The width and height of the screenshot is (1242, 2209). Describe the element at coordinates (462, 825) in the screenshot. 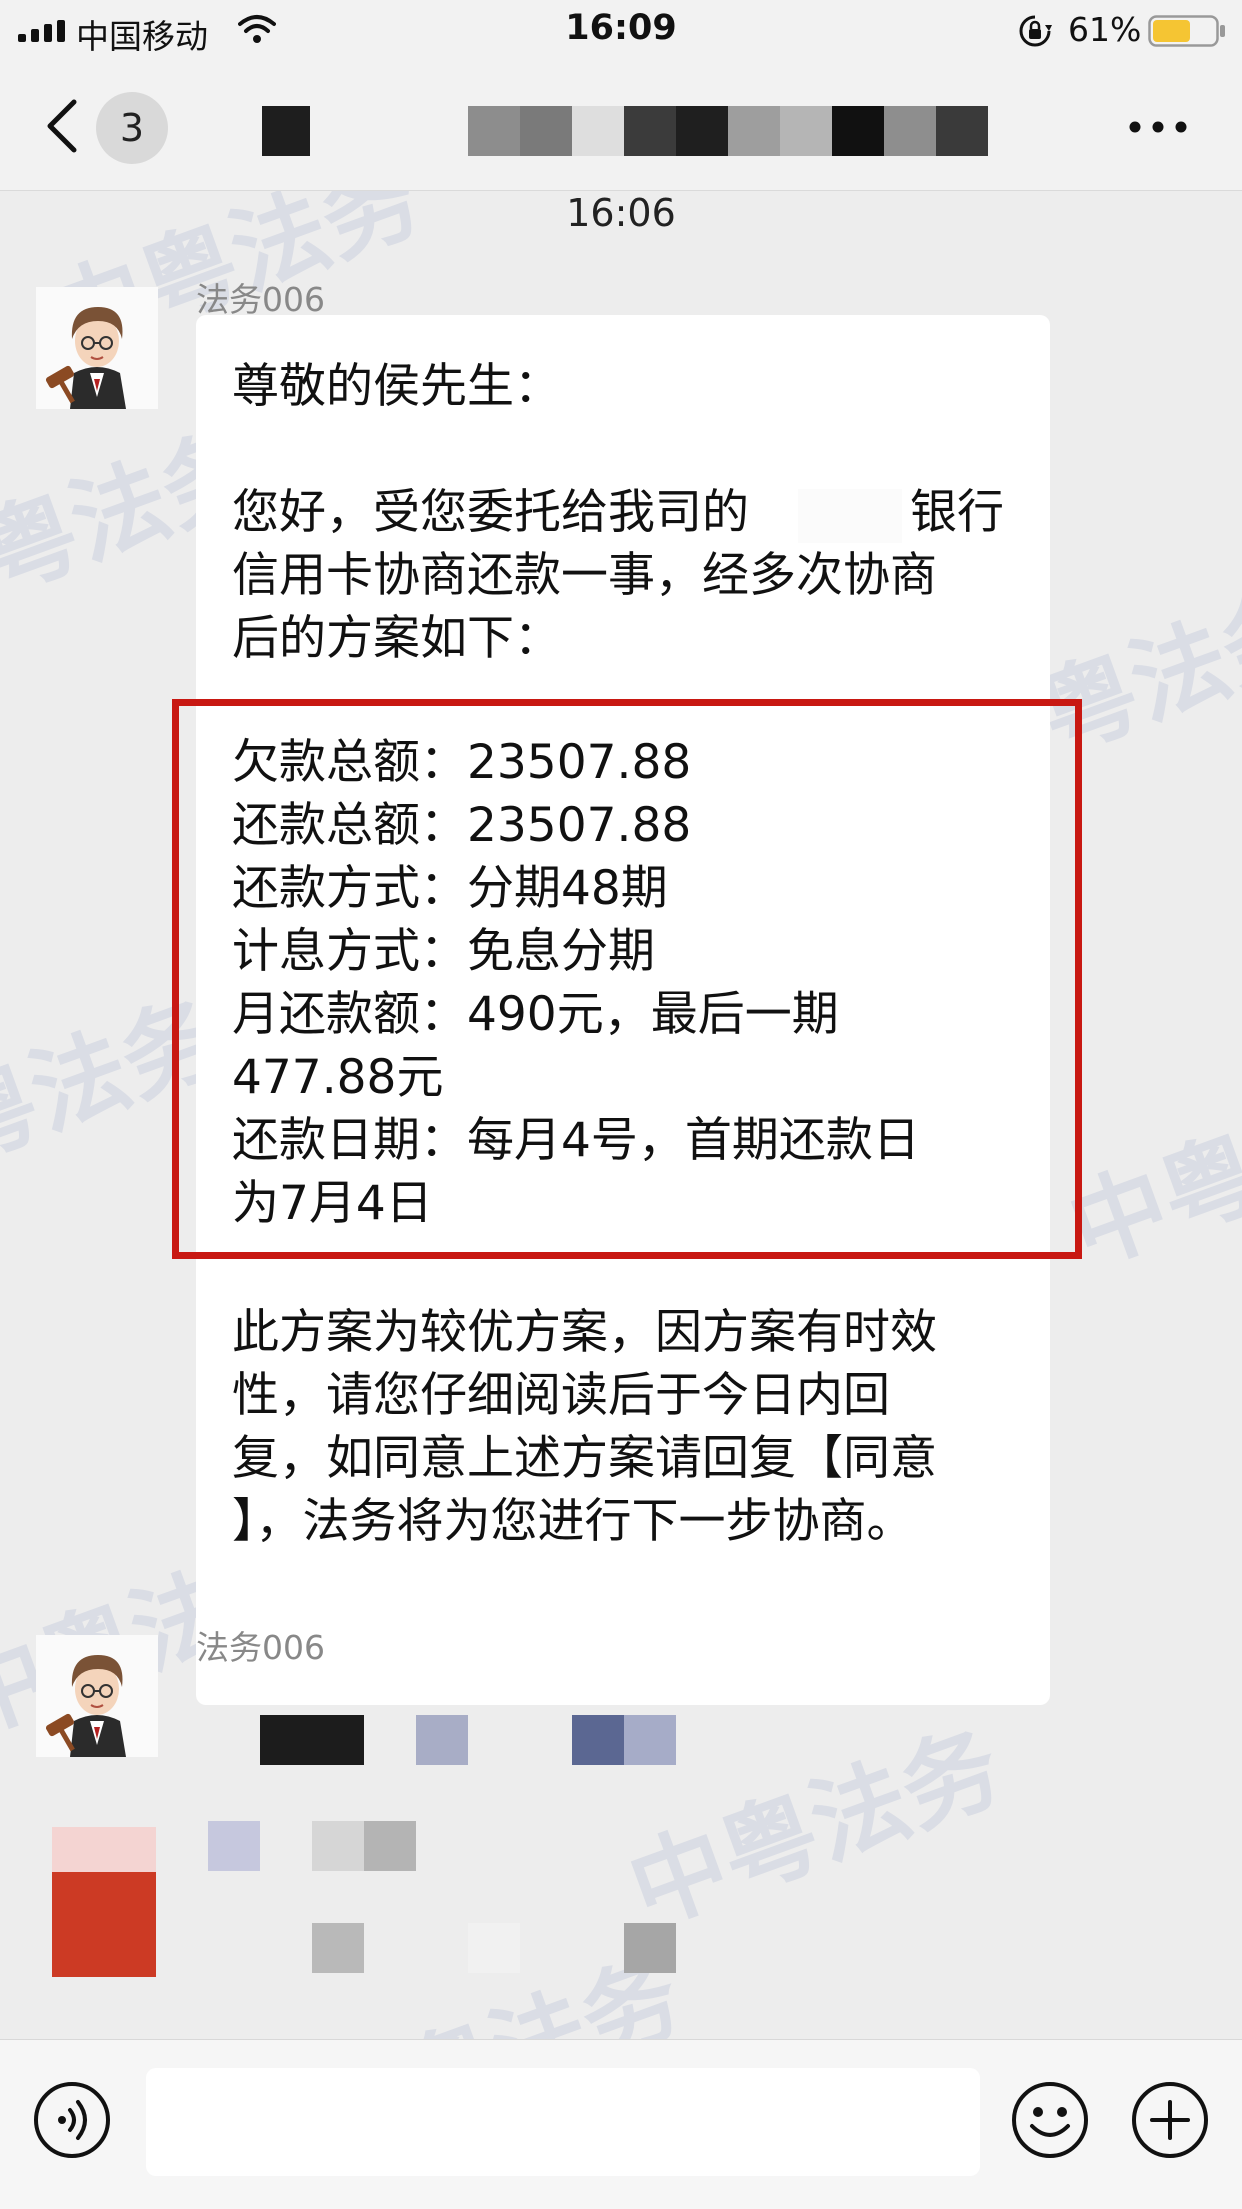

I see `plan-line: 还款总额：23507.88` at that location.